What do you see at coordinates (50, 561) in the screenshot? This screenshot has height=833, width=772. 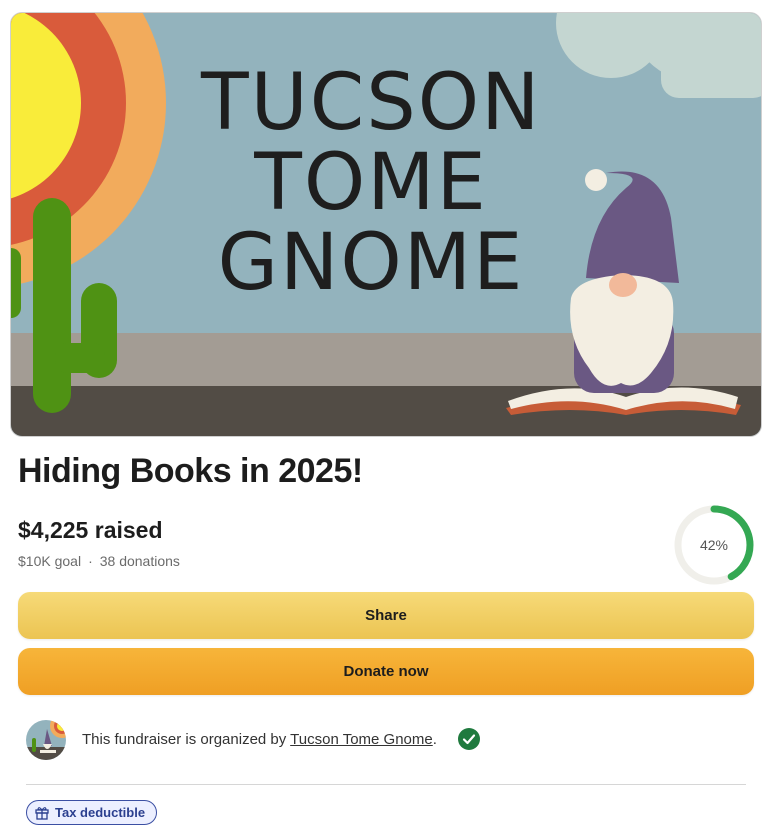 I see `goal-text: $10K goal` at bounding box center [50, 561].